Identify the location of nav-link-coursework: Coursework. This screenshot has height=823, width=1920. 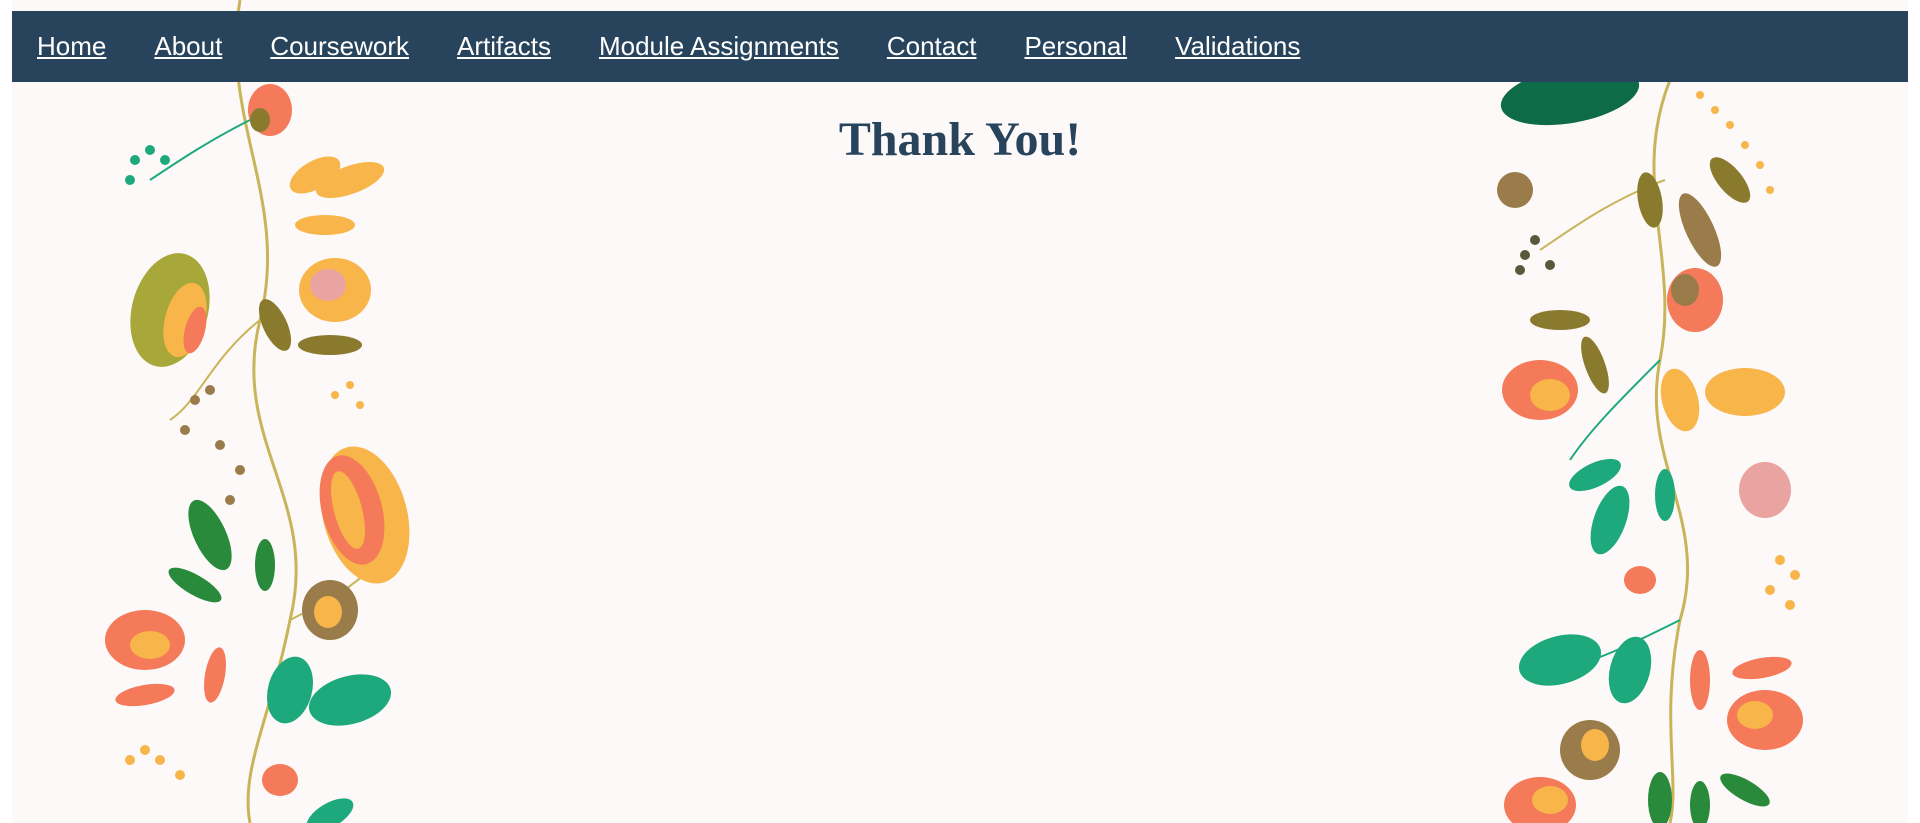
(339, 46).